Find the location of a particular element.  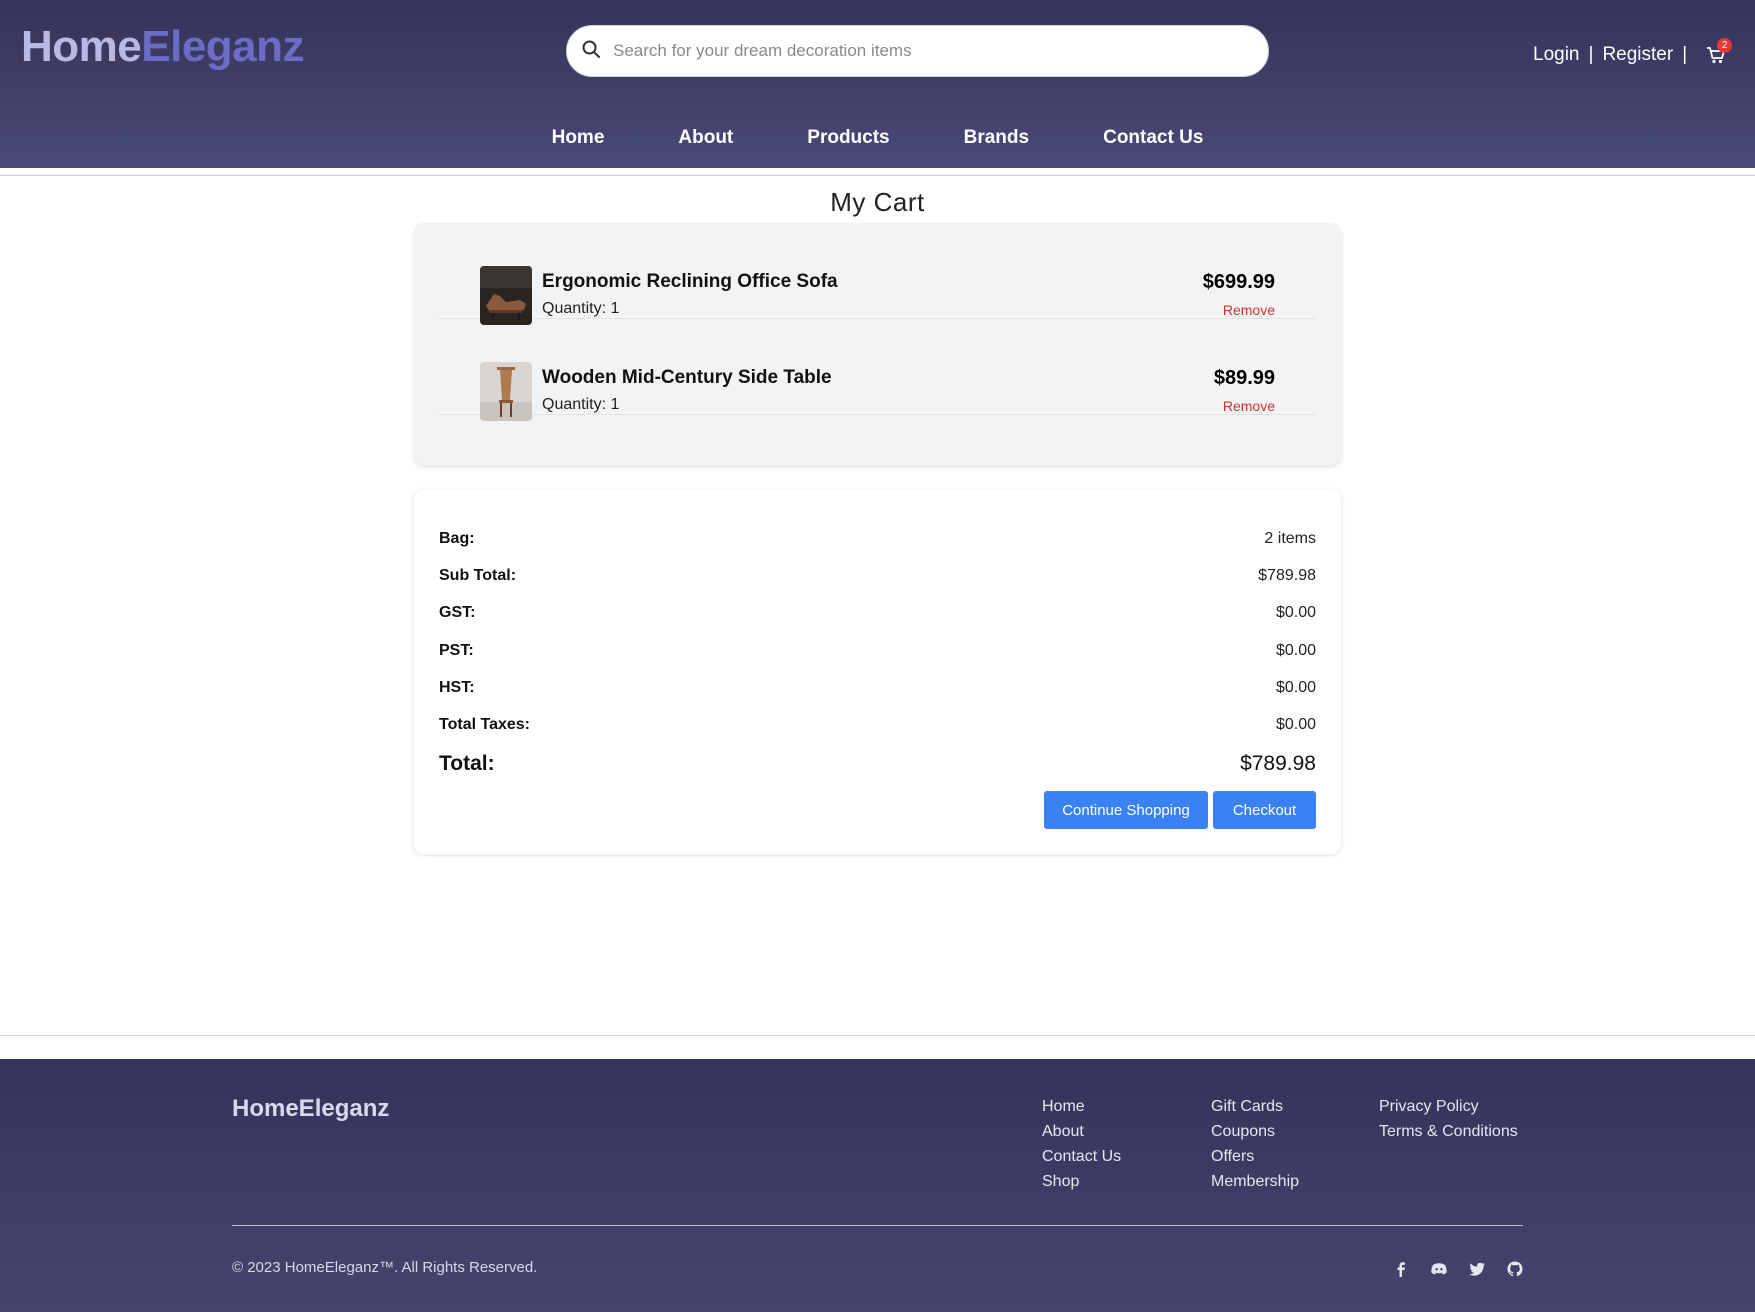

summary-label: HST: is located at coordinates (457, 687).